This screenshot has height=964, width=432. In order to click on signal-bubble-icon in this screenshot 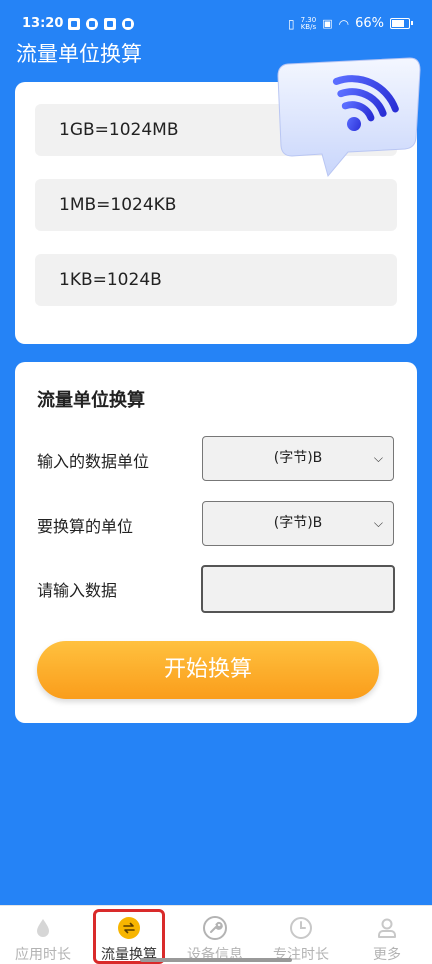, I will do `click(349, 117)`.